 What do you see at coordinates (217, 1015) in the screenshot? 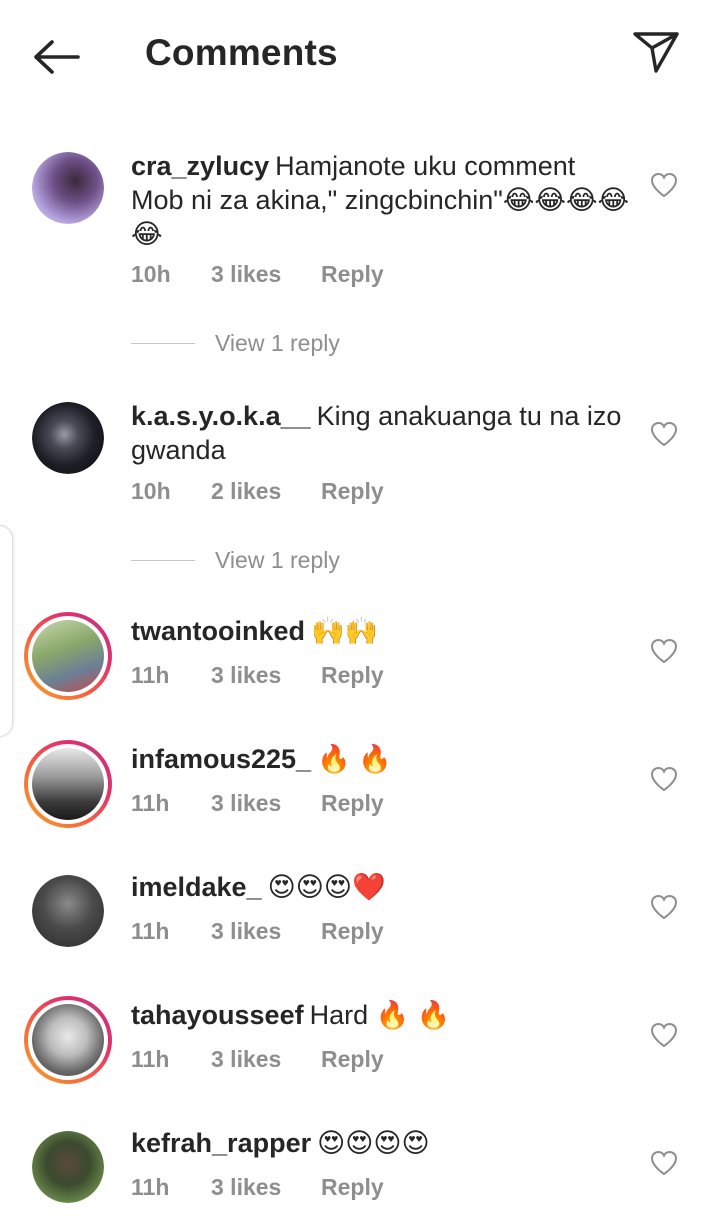
I see `comment-username: tahayousseef` at bounding box center [217, 1015].